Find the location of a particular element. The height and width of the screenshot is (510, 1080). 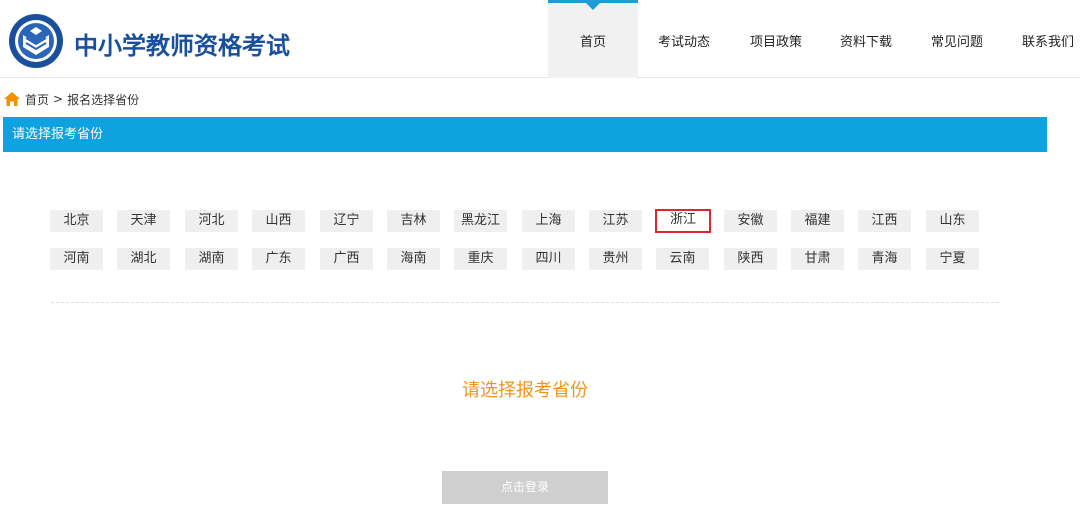

nav-home-label: 首页 is located at coordinates (592, 42).